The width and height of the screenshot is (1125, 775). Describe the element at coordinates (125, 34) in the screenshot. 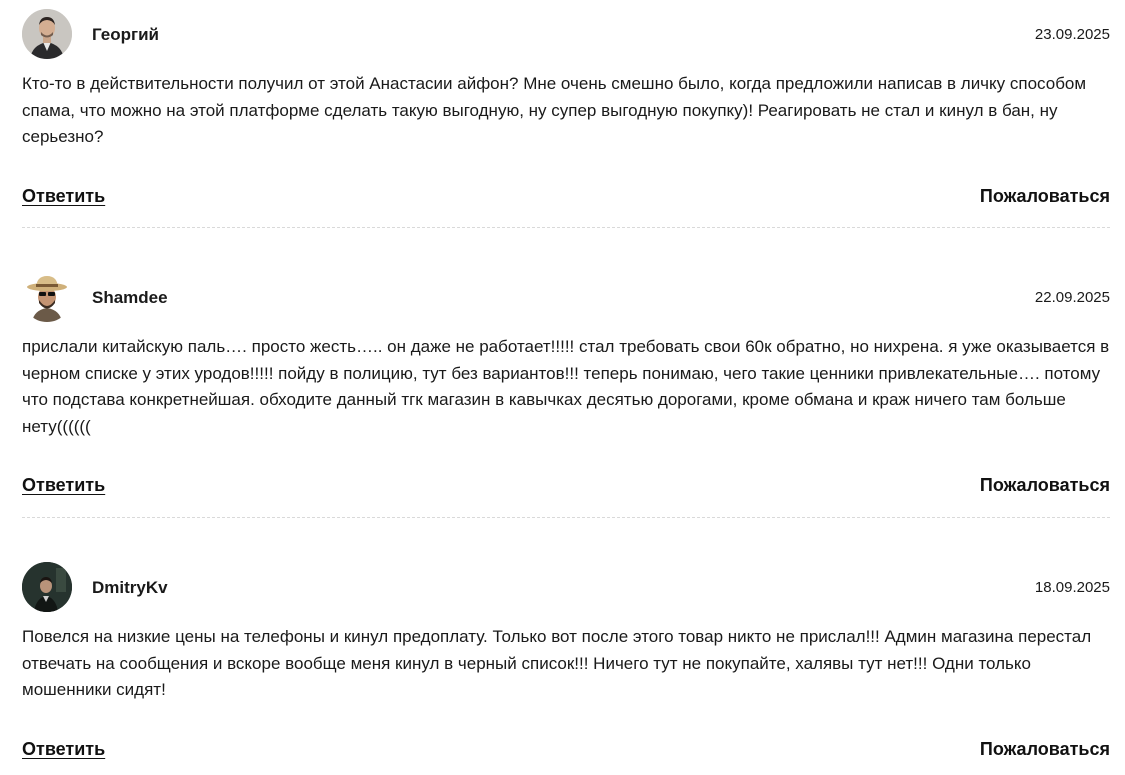

I see `comment-author: Георгий` at that location.